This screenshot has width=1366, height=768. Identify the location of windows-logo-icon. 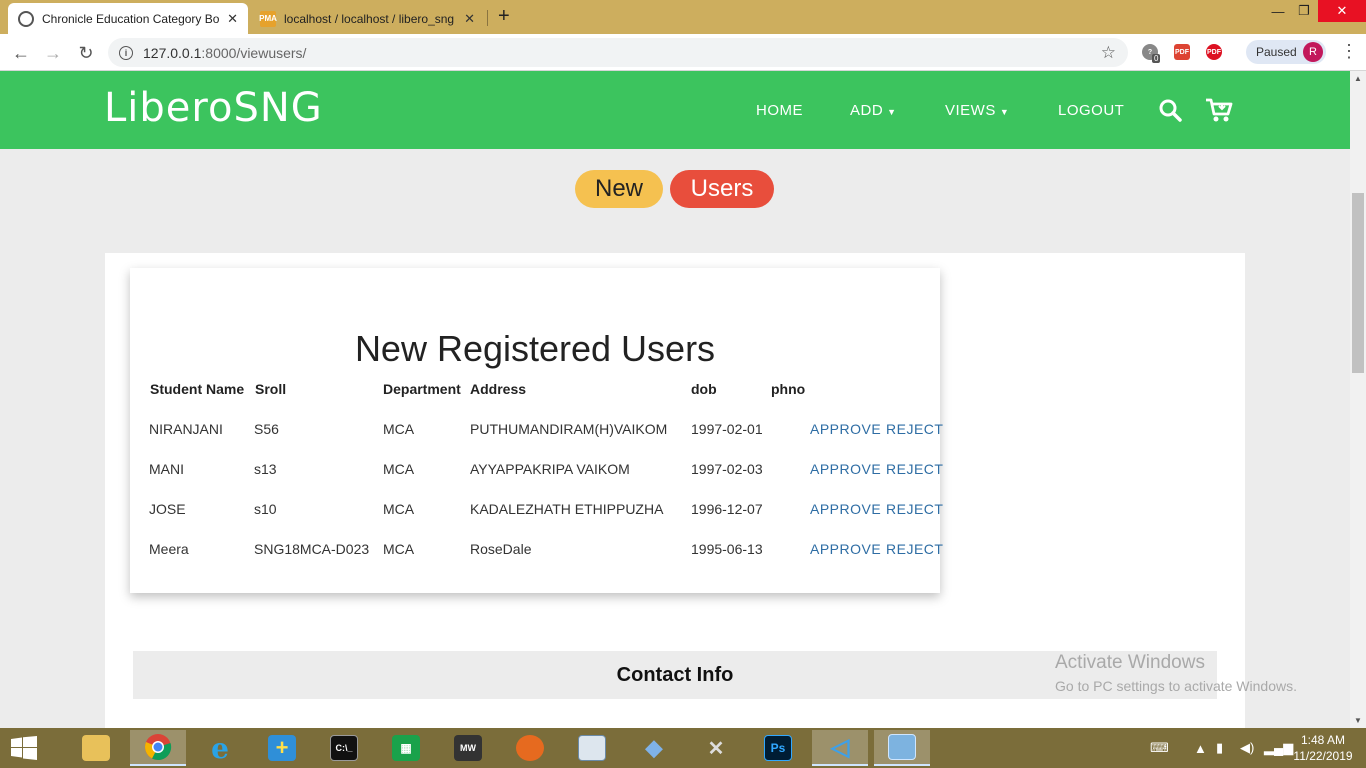
(24, 748).